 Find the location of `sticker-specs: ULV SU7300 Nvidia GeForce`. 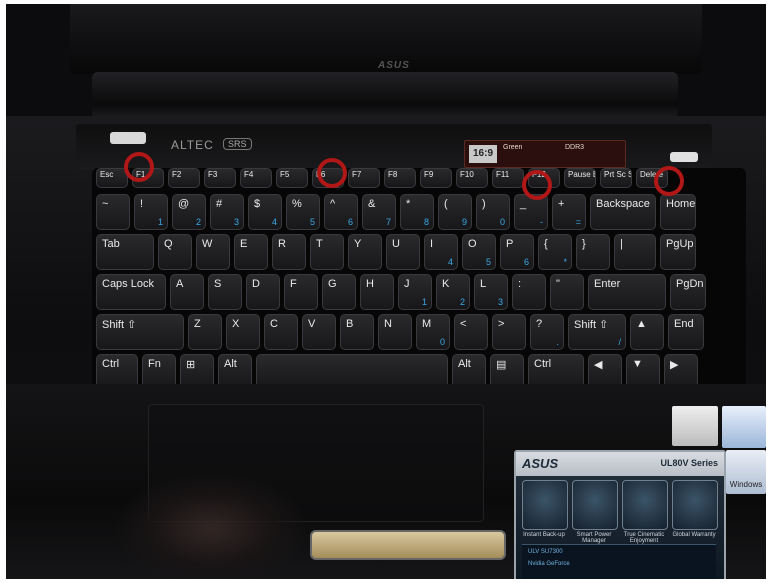

sticker-specs: ULV SU7300 Nvidia GeForce is located at coordinates (619, 561).